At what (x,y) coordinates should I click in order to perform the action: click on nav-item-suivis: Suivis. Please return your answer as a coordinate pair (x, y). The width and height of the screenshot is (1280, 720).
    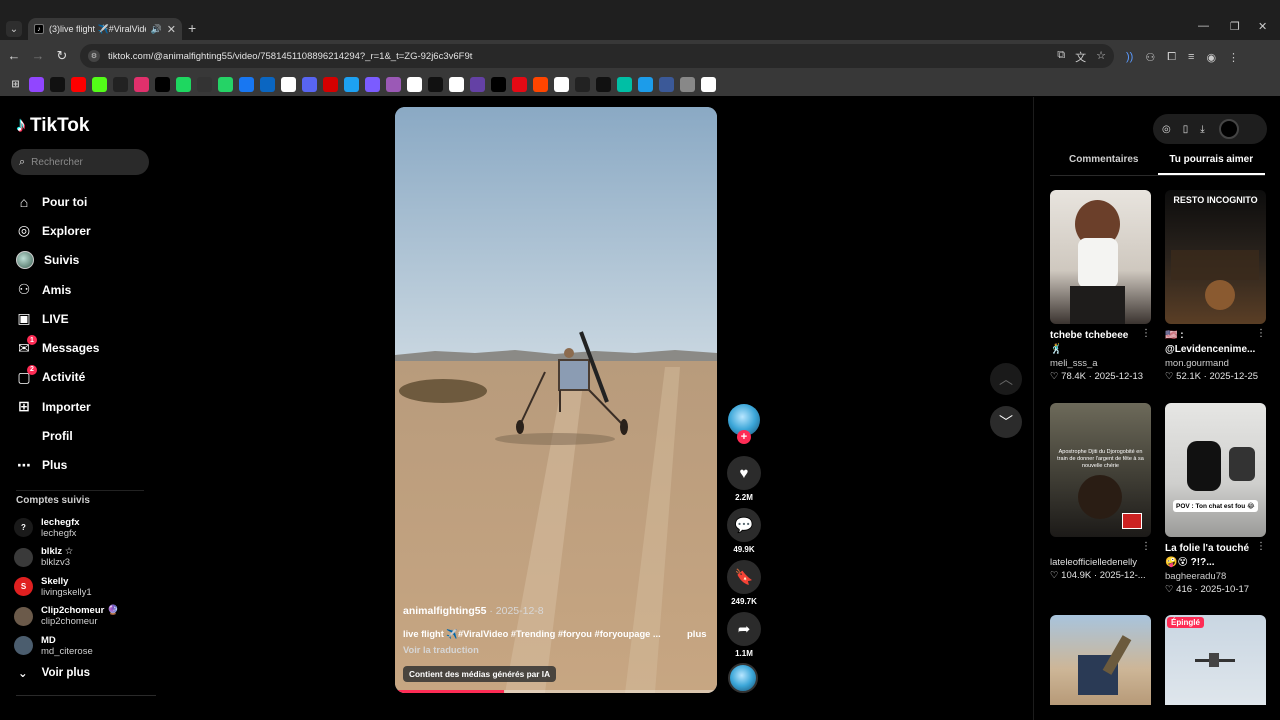
    Looking at the image, I should click on (86, 260).